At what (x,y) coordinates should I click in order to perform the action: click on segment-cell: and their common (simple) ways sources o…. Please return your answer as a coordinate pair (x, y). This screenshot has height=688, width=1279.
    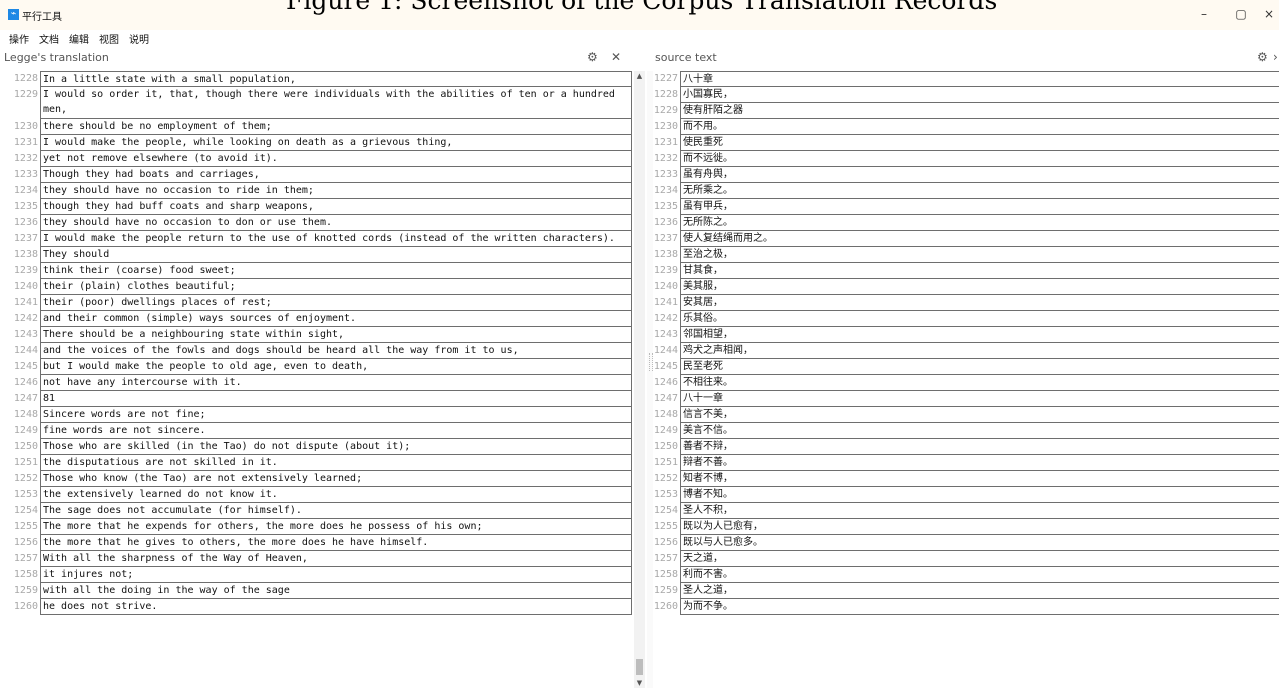
    Looking at the image, I should click on (336, 319).